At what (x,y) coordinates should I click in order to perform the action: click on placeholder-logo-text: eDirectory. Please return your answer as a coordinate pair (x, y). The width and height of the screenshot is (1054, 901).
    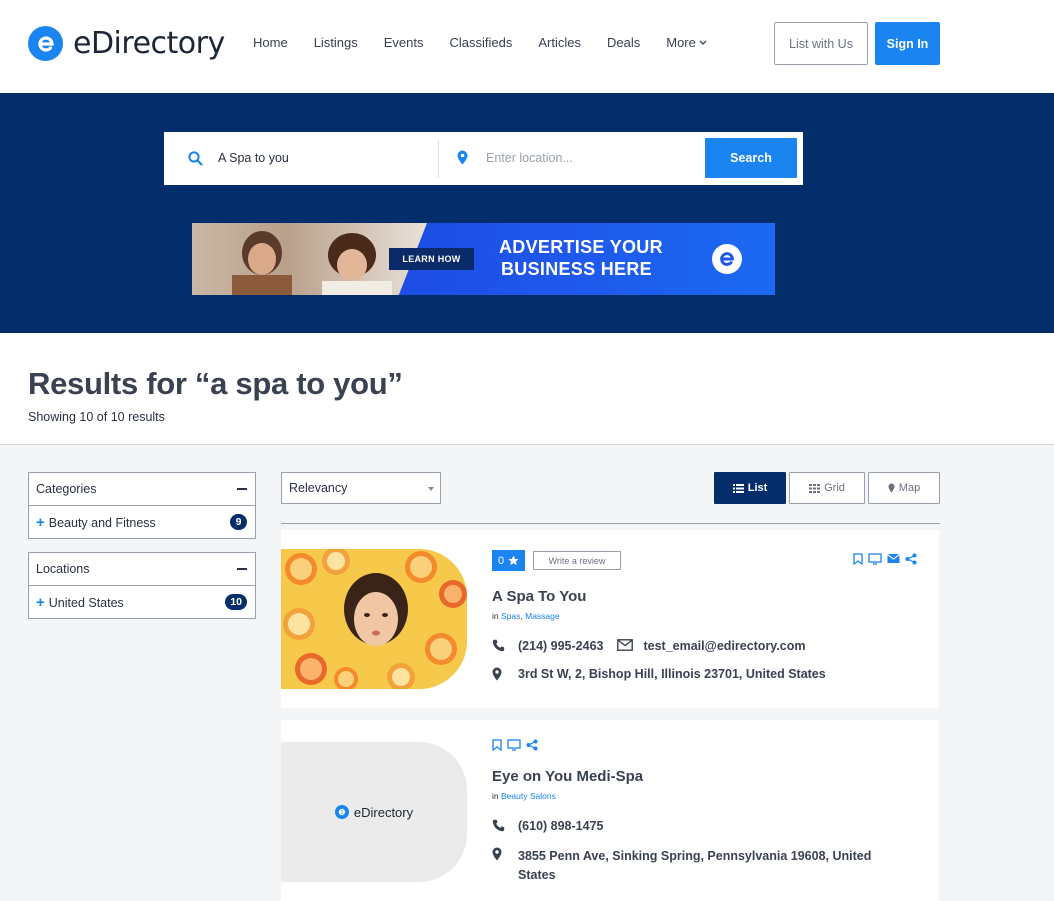
    Looking at the image, I should click on (383, 812).